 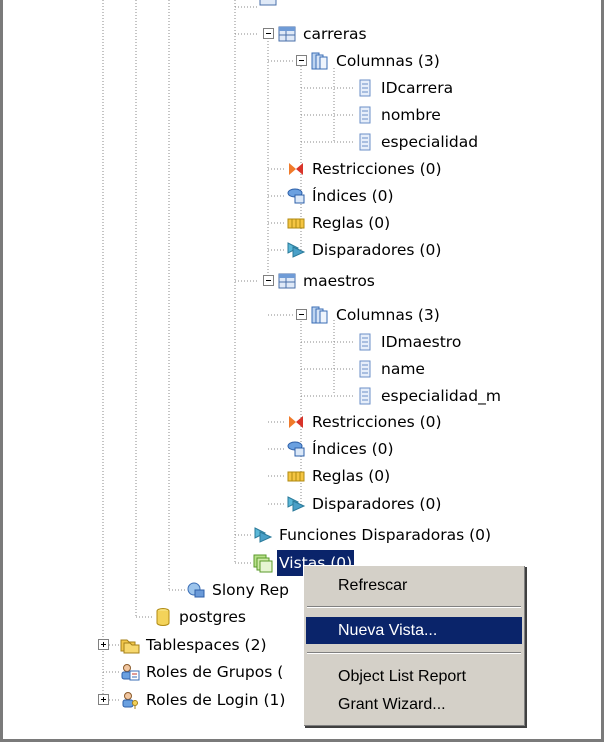 I want to click on tree-item-label: maestros, so click(x=339, y=281).